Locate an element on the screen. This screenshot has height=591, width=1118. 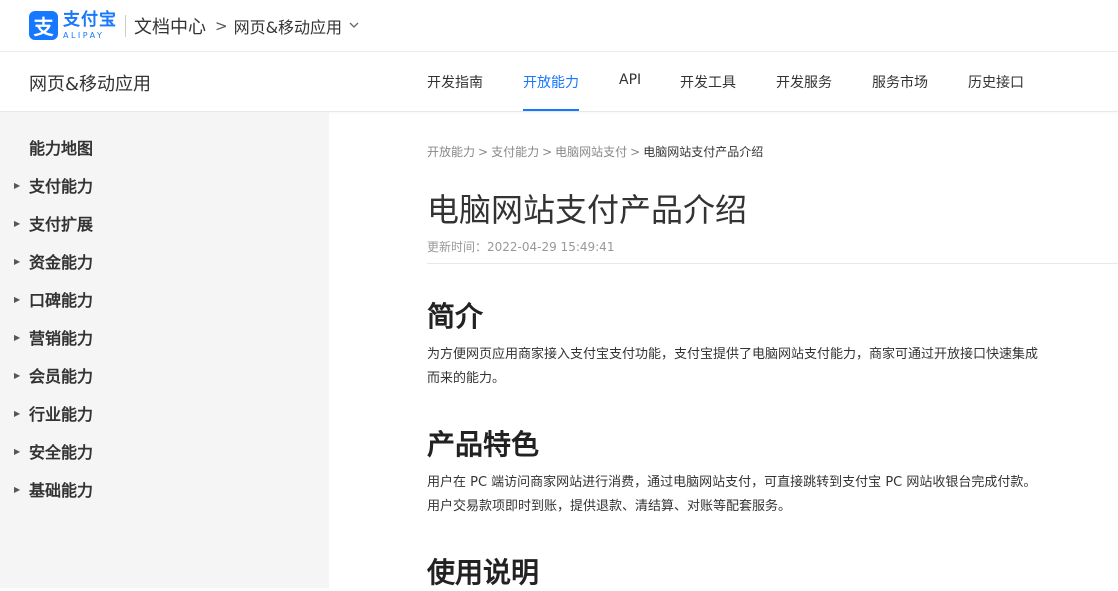
top-bar: 支 支付宝 ALIPAY 文档中心 > 网页&移动应用 is located at coordinates (559, 26).